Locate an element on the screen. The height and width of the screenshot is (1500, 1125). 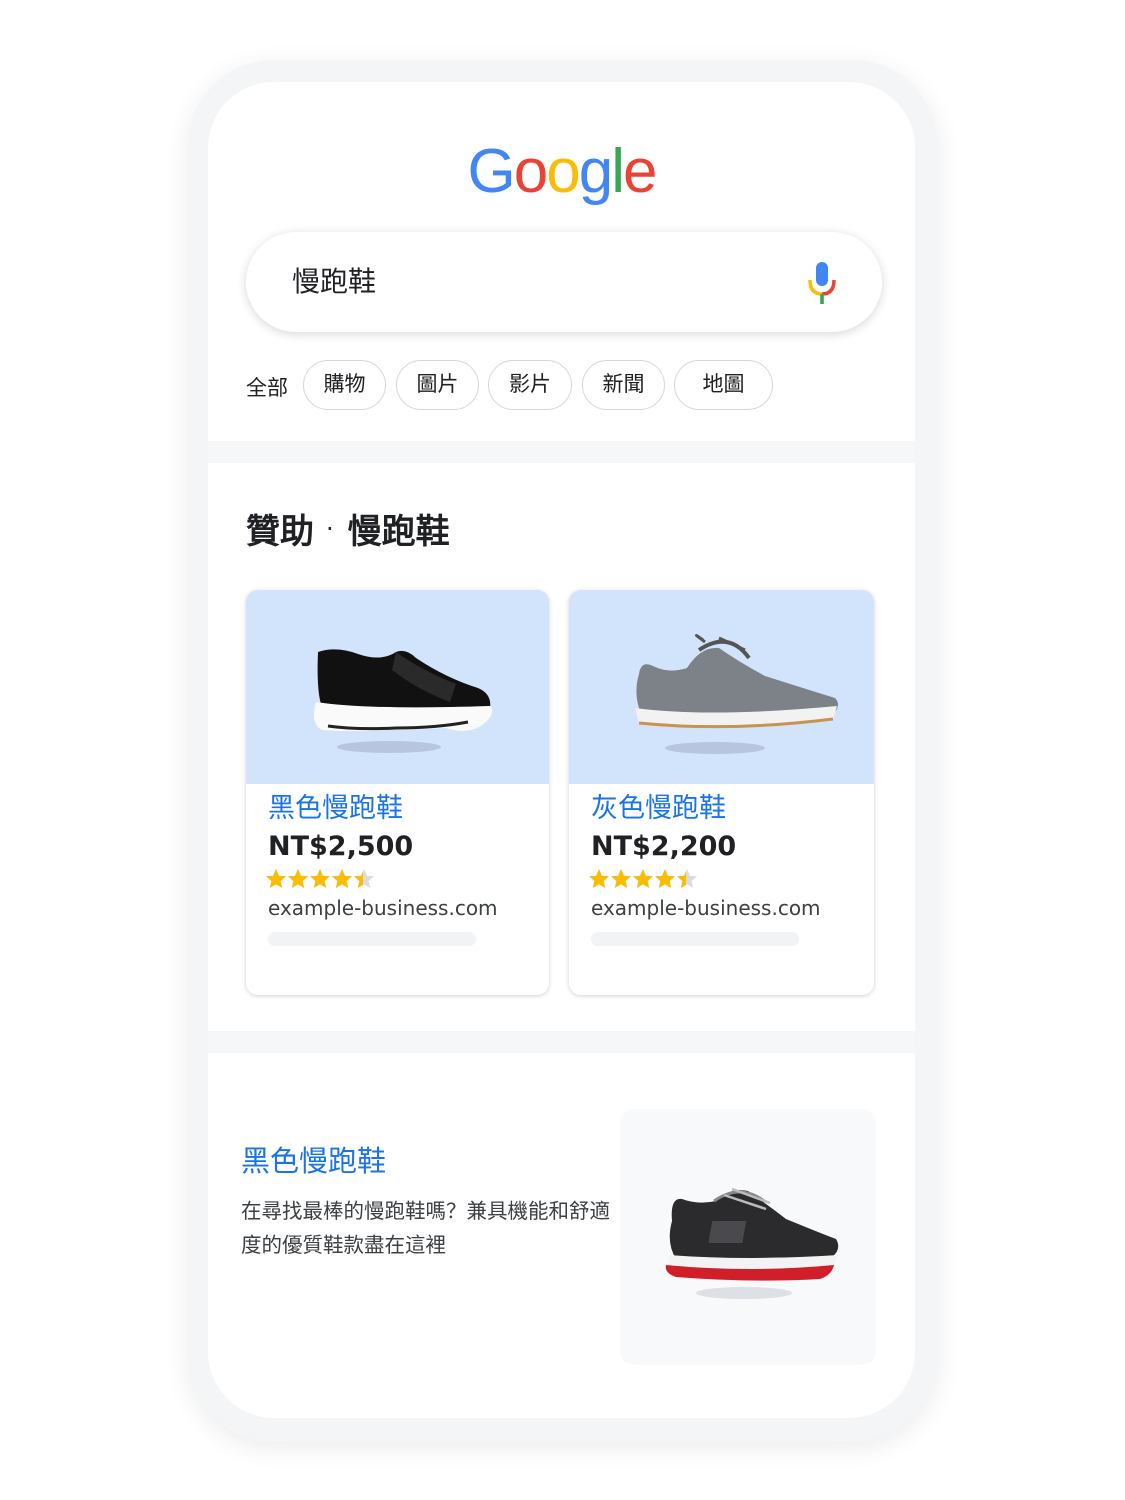
product-title: 黑色慢跑鞋 is located at coordinates (335, 809).